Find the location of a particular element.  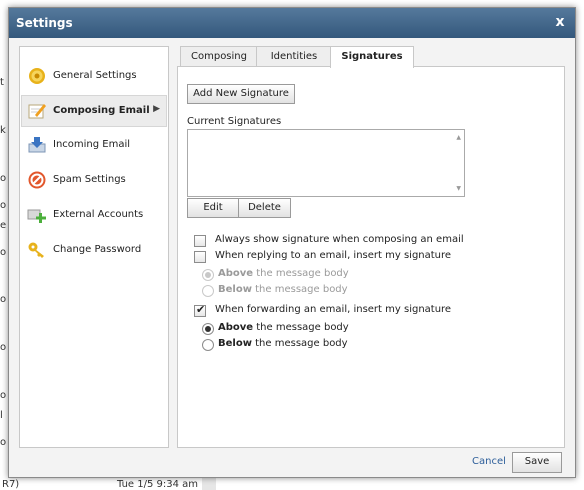

background-bottom-row is located at coordinates (292, 483).